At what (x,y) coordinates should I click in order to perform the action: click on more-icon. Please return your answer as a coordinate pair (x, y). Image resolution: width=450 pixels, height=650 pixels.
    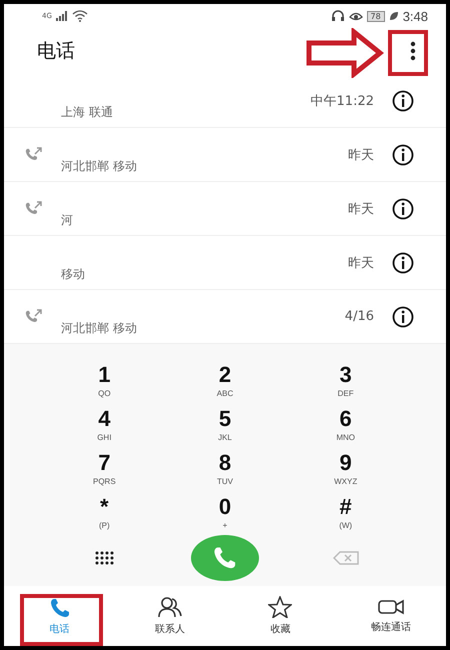
    Looking at the image, I should click on (413, 51).